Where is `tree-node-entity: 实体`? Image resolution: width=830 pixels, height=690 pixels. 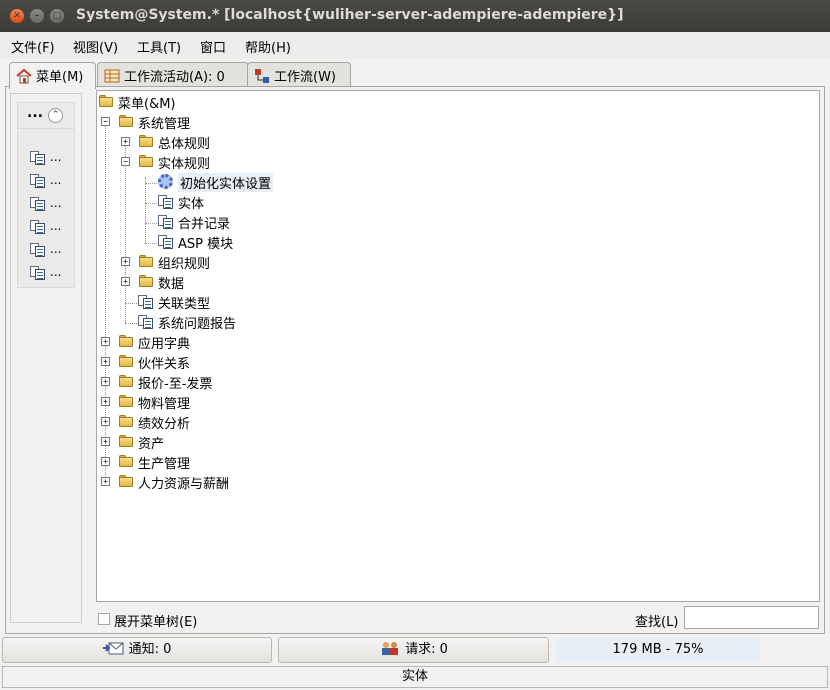 tree-node-entity: 实体 is located at coordinates (197, 201).